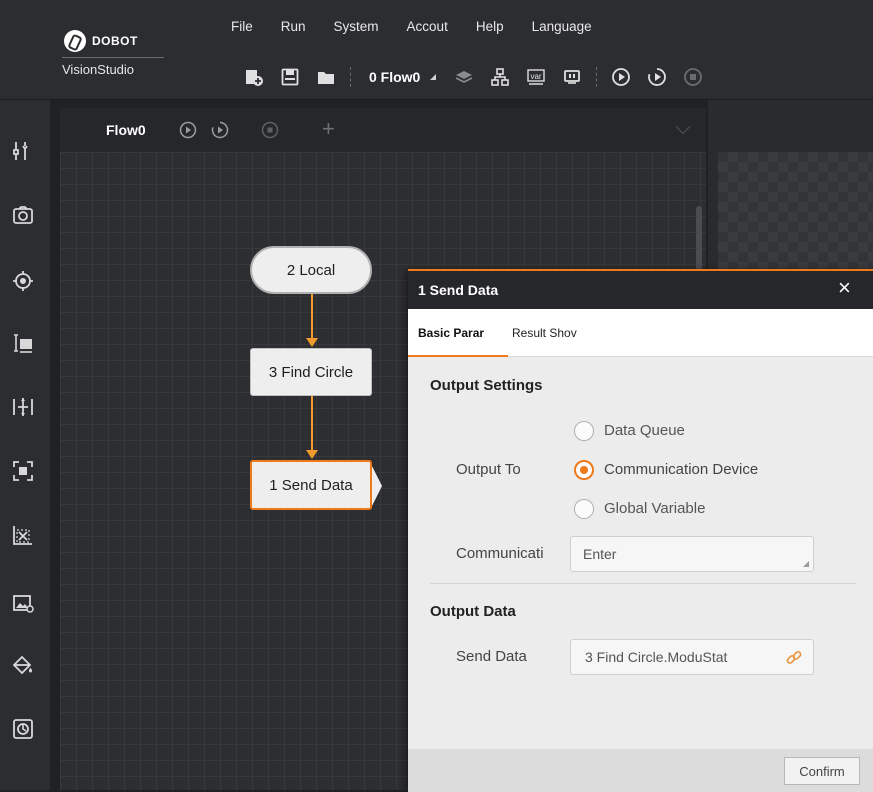  What do you see at coordinates (25, 445) in the screenshot?
I see `tool-sidebar` at bounding box center [25, 445].